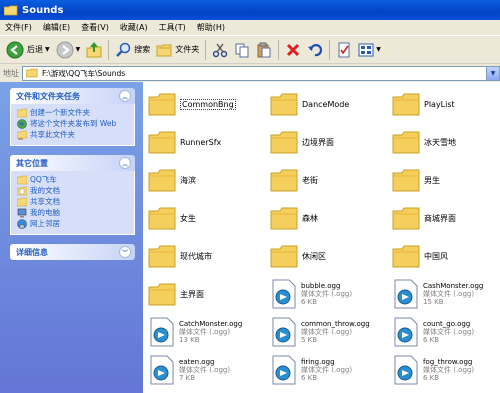  Describe the element at coordinates (329, 104) in the screenshot. I see `folder-item: DanceMode` at that location.